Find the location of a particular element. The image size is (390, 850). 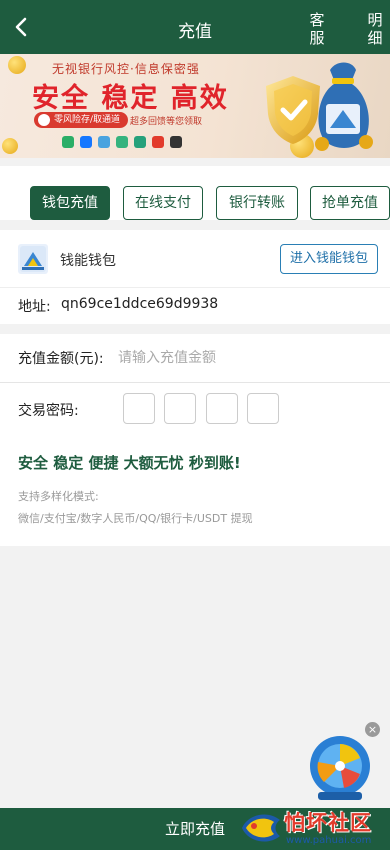

banner-pill: 零风险存/取通道 is located at coordinates (81, 120).